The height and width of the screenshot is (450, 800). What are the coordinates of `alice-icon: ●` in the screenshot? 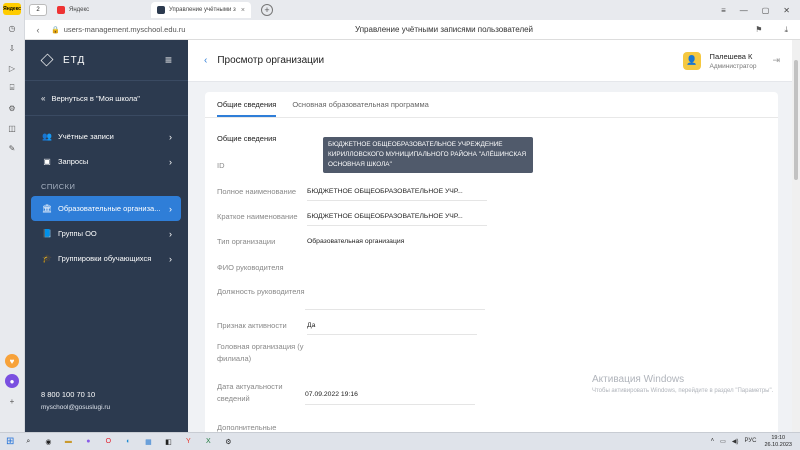 It's located at (88, 442).